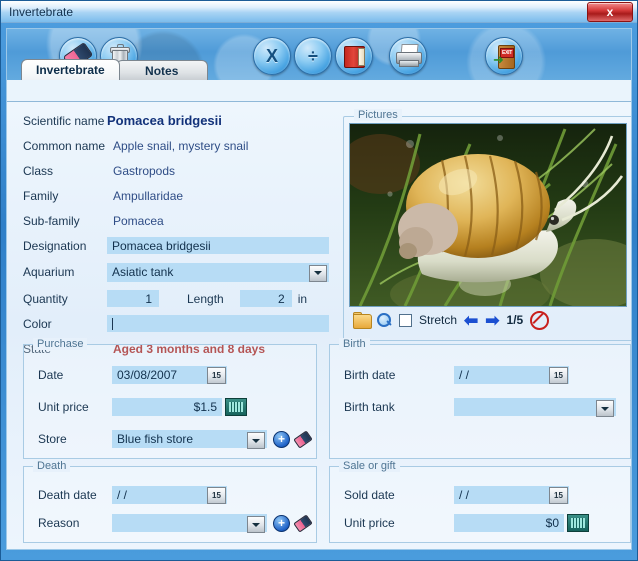  Describe the element at coordinates (112, 323) in the screenshot. I see `text-cursor` at that location.